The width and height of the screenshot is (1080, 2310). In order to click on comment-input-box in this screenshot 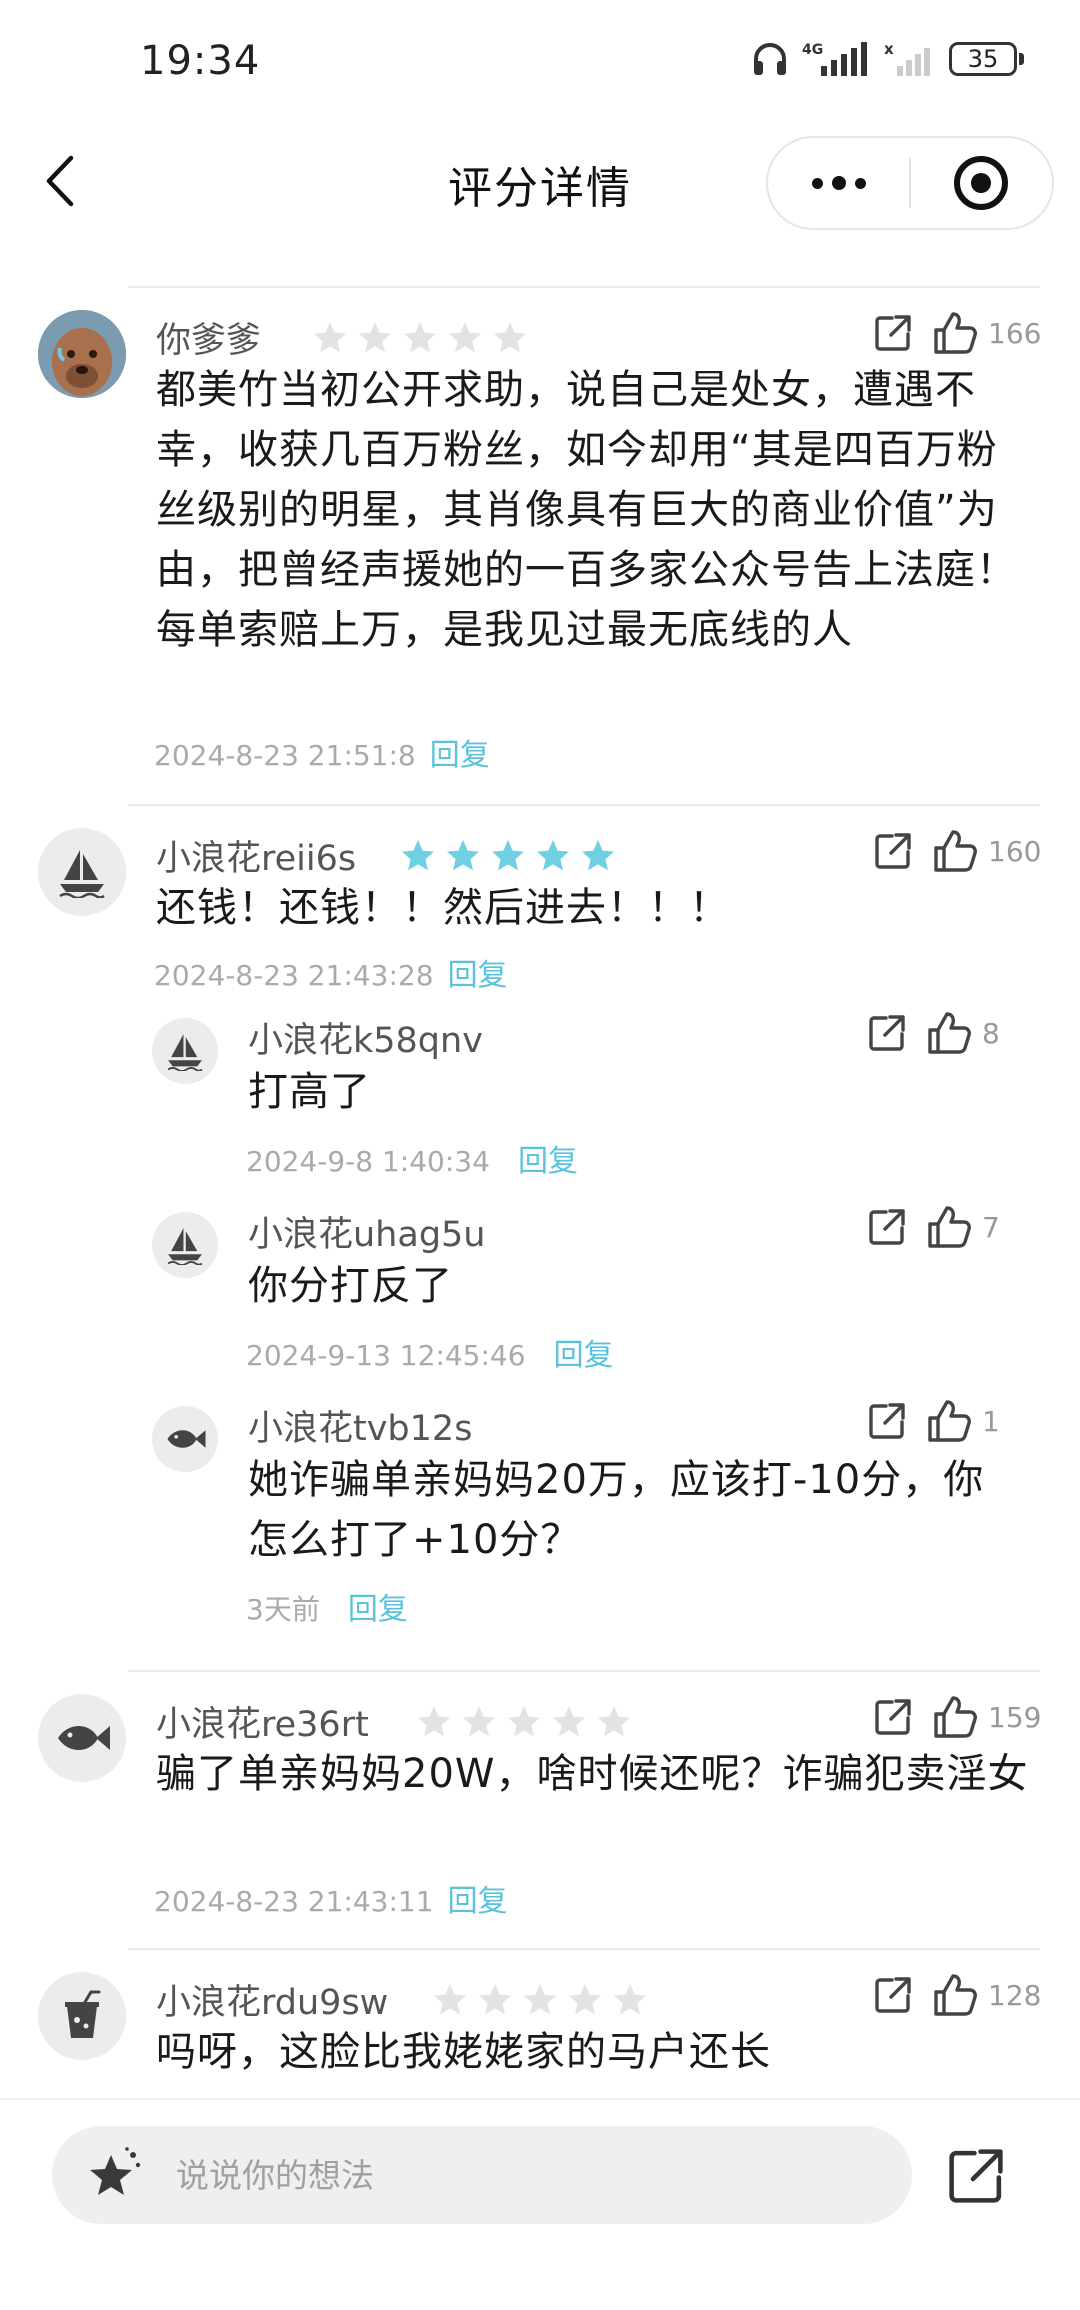, I will do `click(482, 2175)`.